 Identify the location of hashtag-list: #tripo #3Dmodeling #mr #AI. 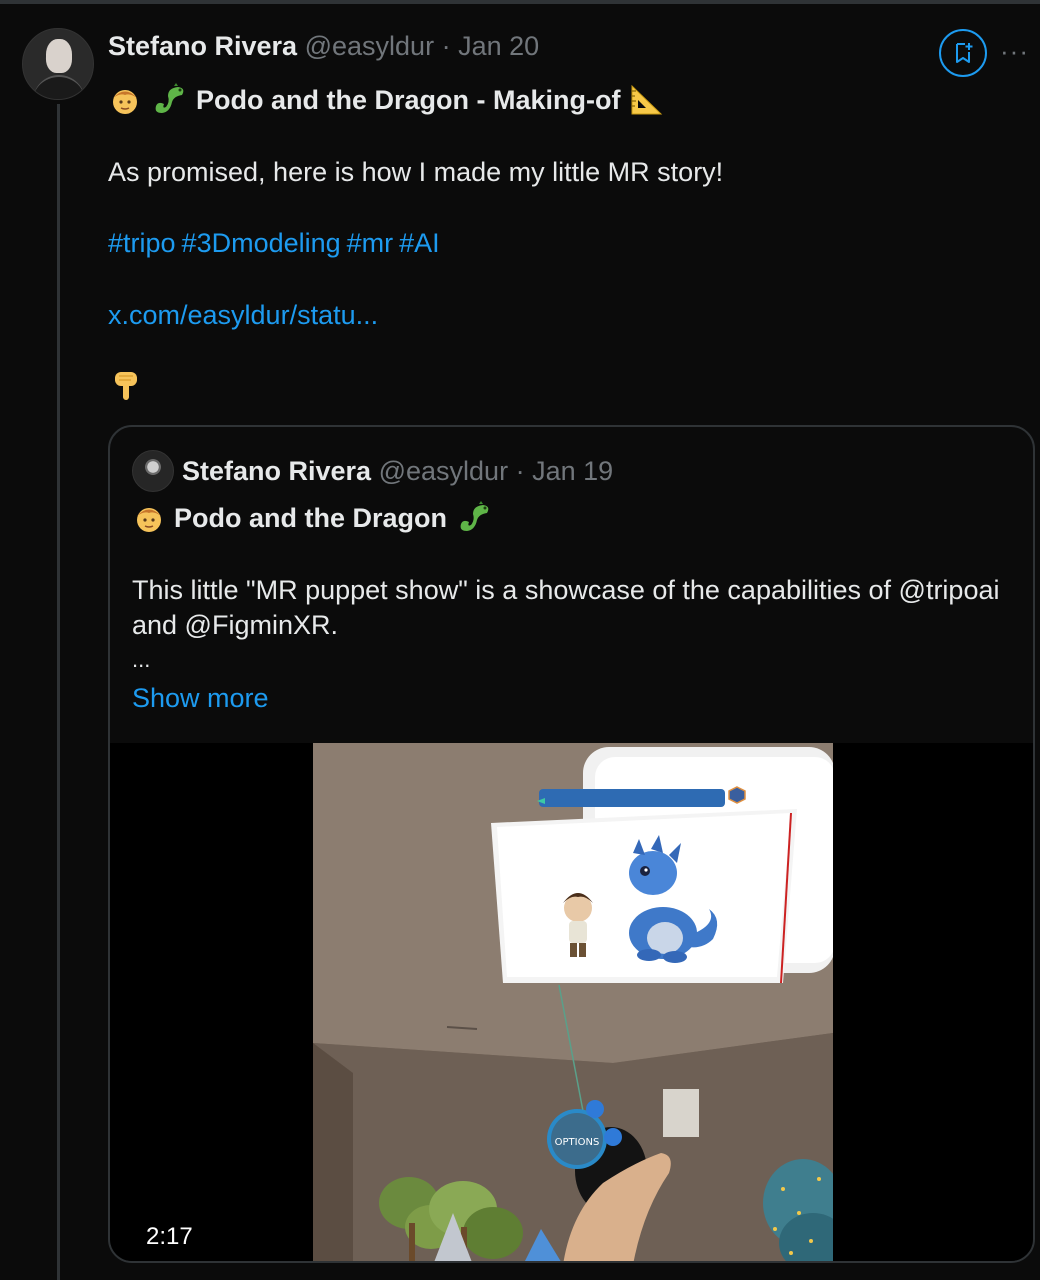
(277, 243).